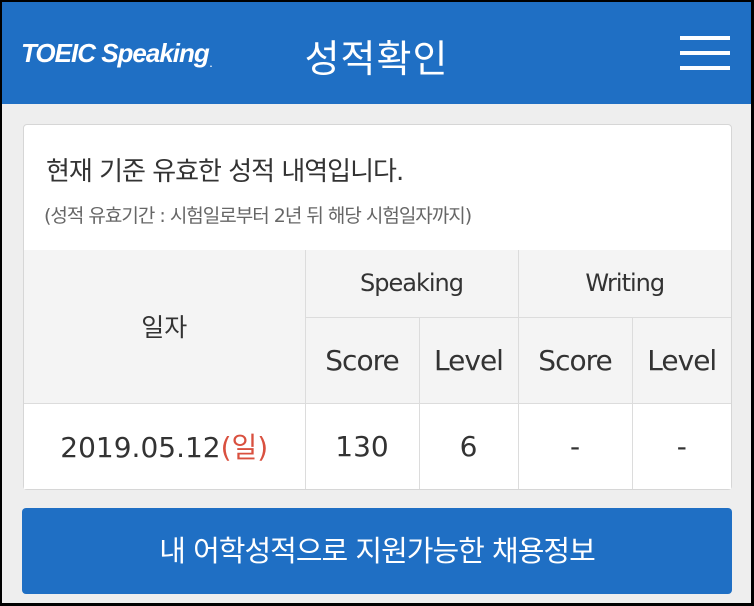 The height and width of the screenshot is (606, 754). I want to click on writing-score-header: Score, so click(575, 360).